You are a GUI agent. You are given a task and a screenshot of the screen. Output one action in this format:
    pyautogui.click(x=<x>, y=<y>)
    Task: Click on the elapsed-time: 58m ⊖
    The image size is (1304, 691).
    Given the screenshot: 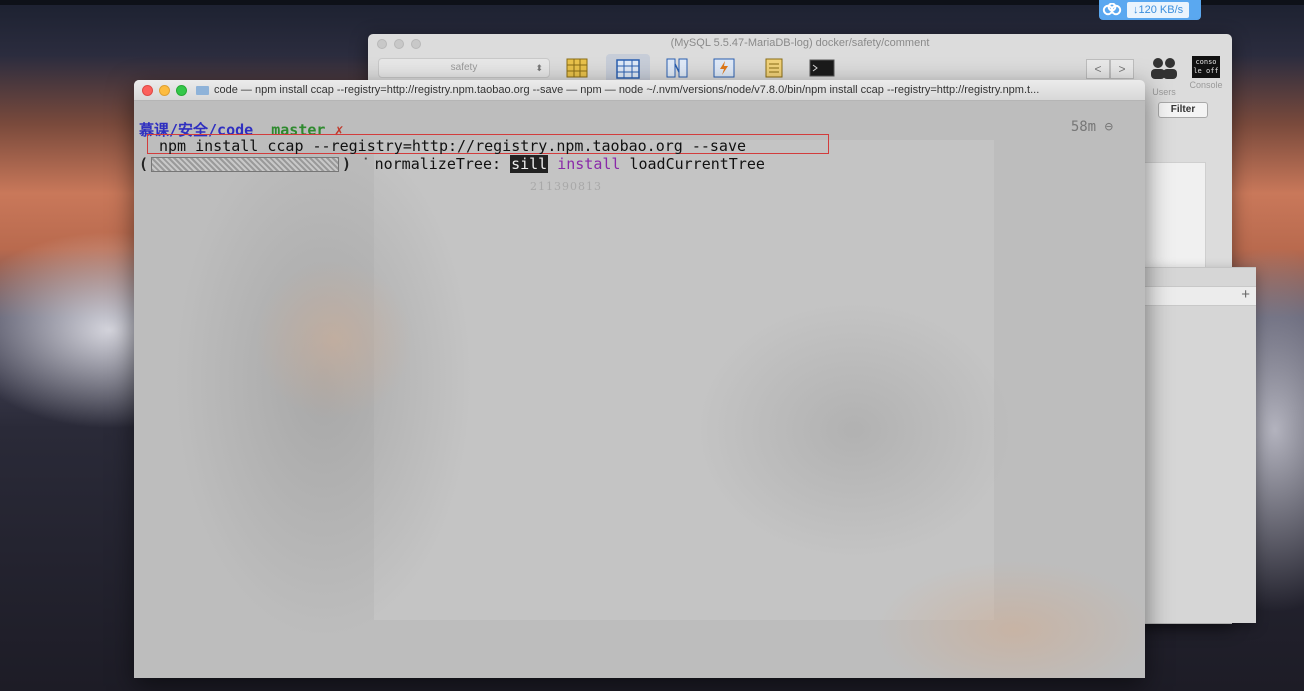 What is the action you would take?
    pyautogui.click(x=1092, y=127)
    